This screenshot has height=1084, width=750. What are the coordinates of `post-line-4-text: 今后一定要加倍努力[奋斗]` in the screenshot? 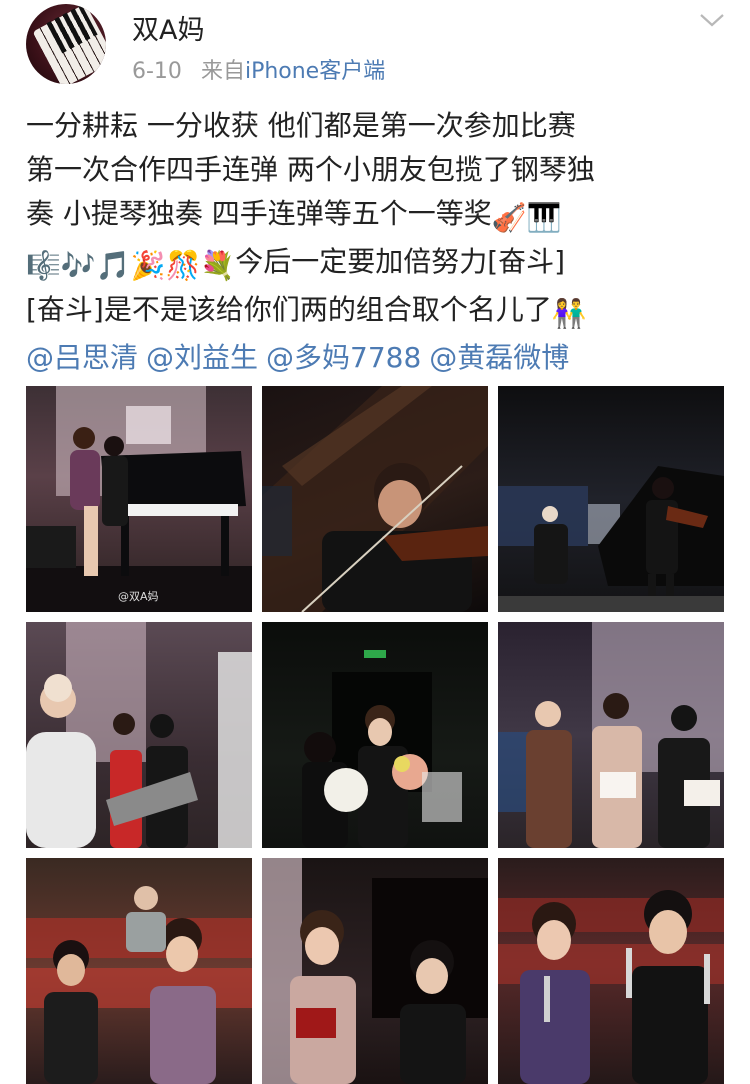 It's located at (400, 261).